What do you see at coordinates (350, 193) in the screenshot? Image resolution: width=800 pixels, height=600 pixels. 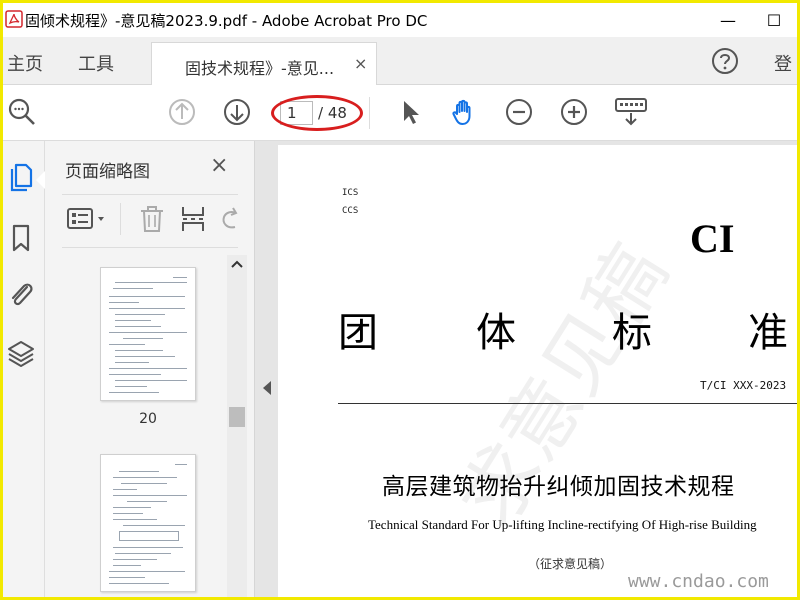 I see `ics-label: ICS` at bounding box center [350, 193].